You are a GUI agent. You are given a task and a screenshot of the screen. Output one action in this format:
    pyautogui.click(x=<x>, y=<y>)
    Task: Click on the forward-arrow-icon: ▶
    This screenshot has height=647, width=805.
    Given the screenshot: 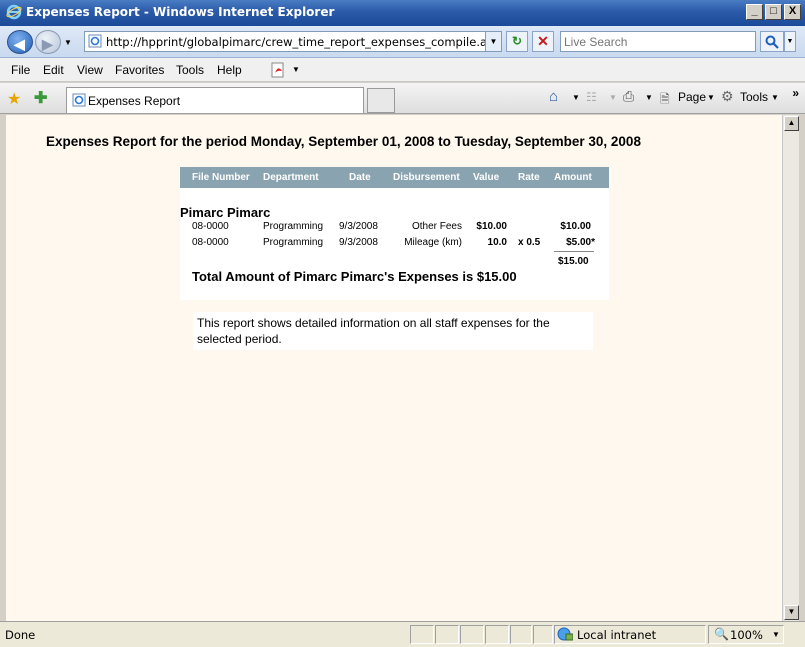 What is the action you would take?
    pyautogui.click(x=47, y=44)
    